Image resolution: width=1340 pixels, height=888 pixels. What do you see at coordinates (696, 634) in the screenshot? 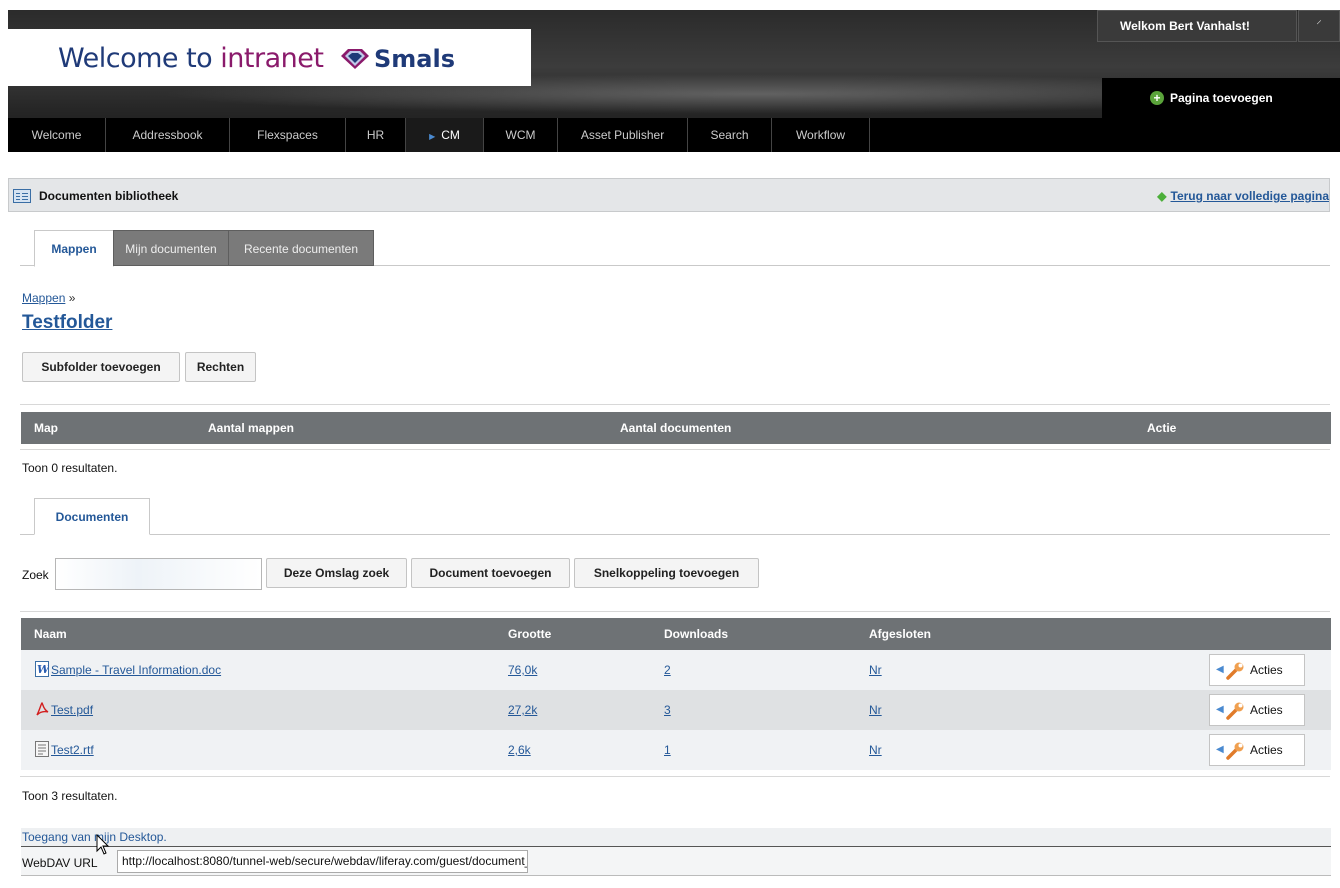
I see `col-downloads: Downloads` at bounding box center [696, 634].